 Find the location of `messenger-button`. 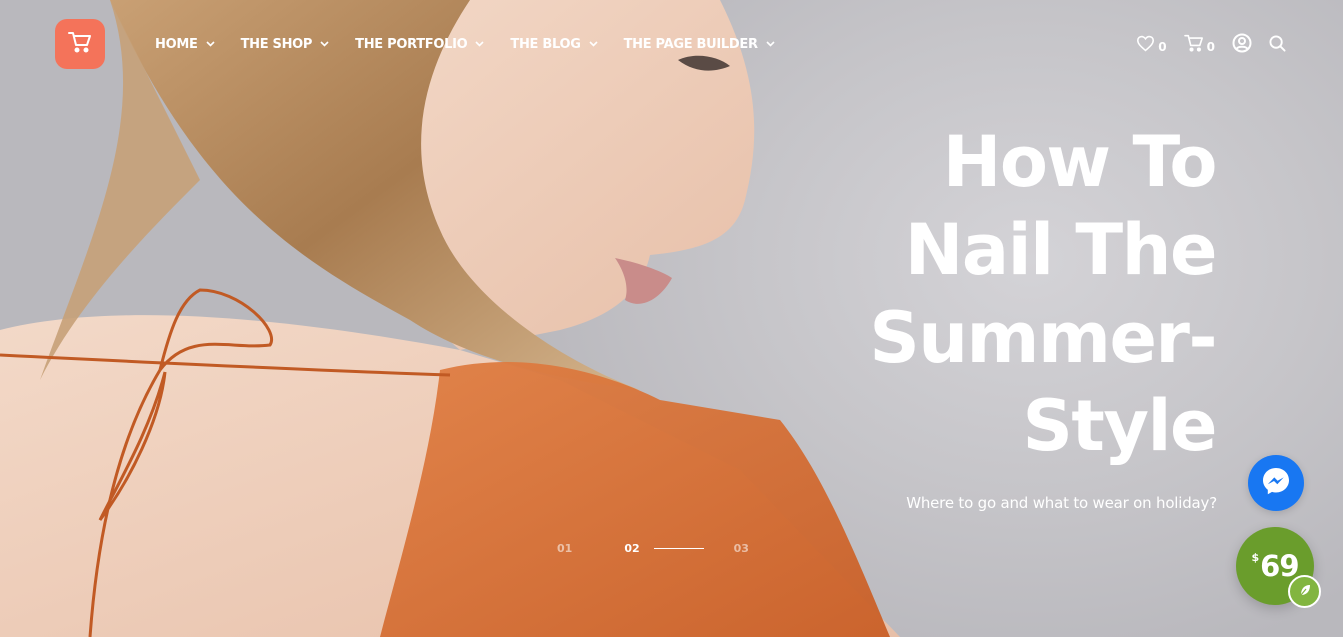

messenger-button is located at coordinates (1276, 483).